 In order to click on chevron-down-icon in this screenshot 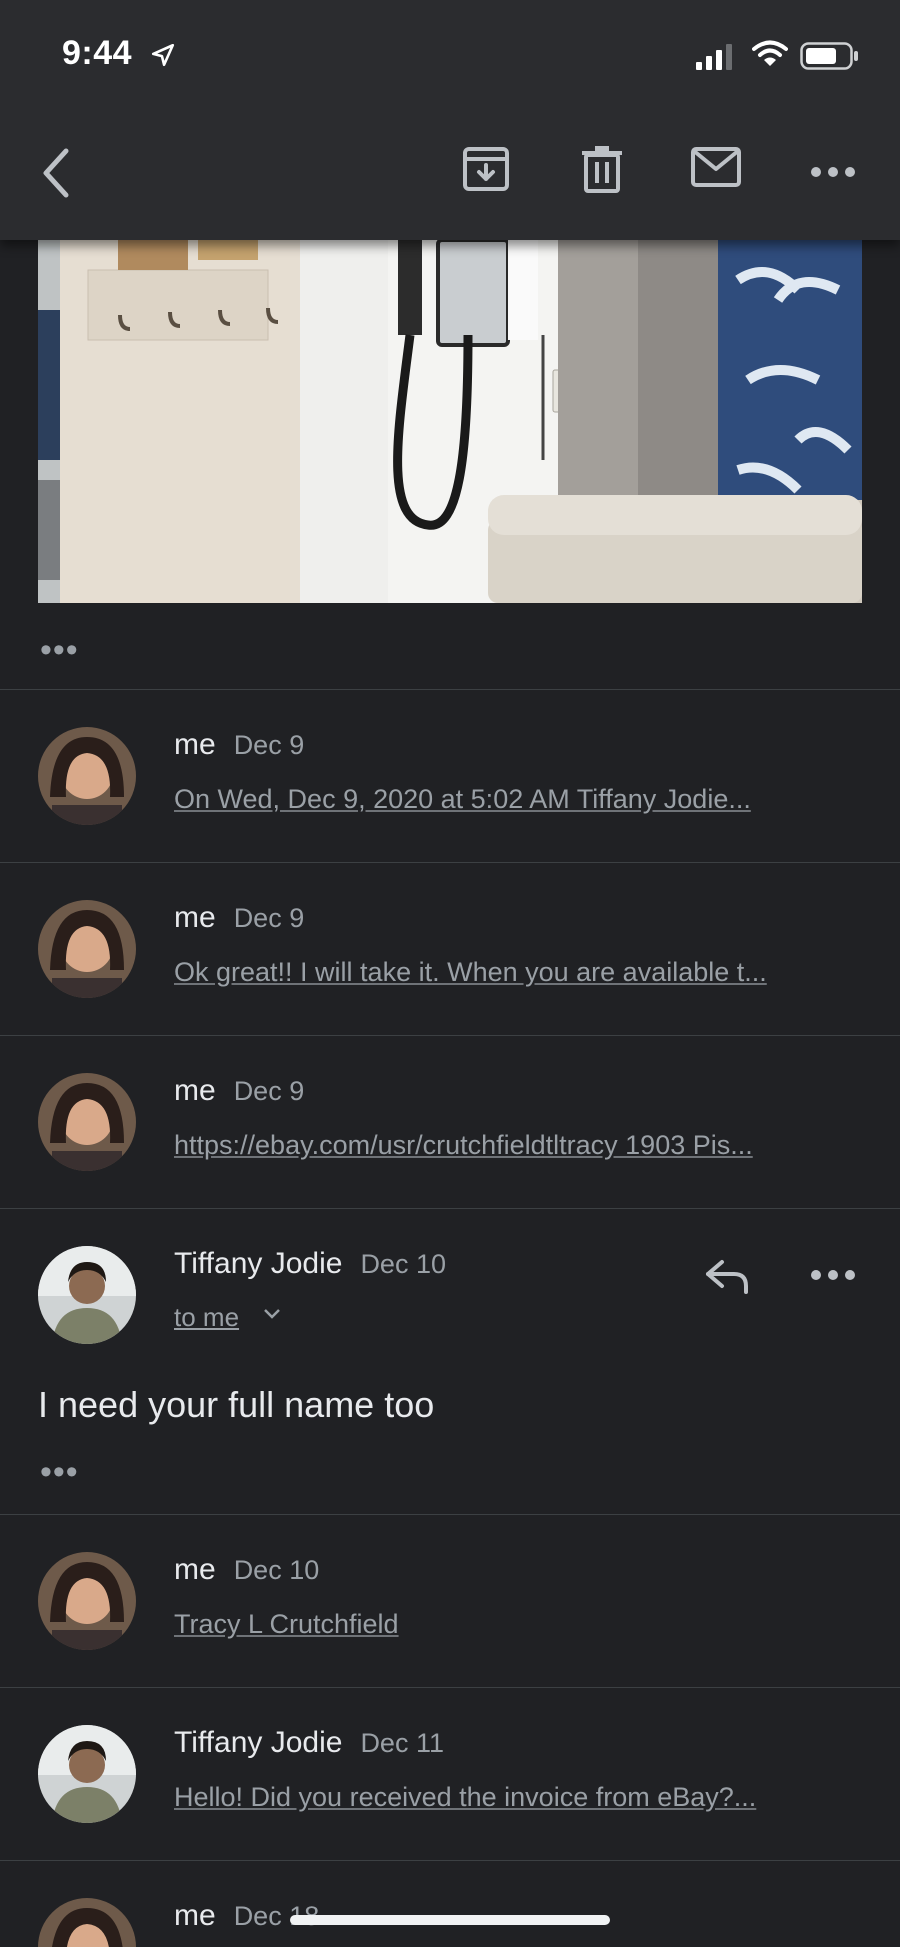, I will do `click(272, 1313)`.